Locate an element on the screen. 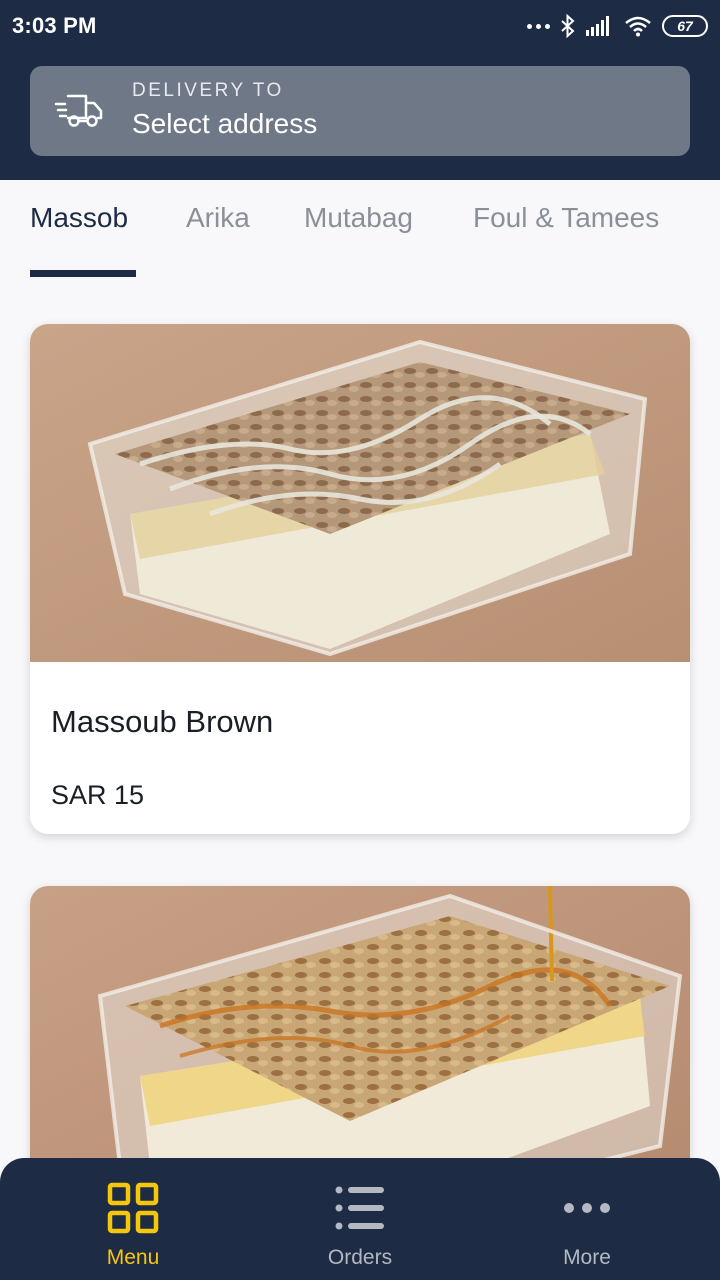 The height and width of the screenshot is (1280, 720). nav-orders: Orders is located at coordinates (360, 1219).